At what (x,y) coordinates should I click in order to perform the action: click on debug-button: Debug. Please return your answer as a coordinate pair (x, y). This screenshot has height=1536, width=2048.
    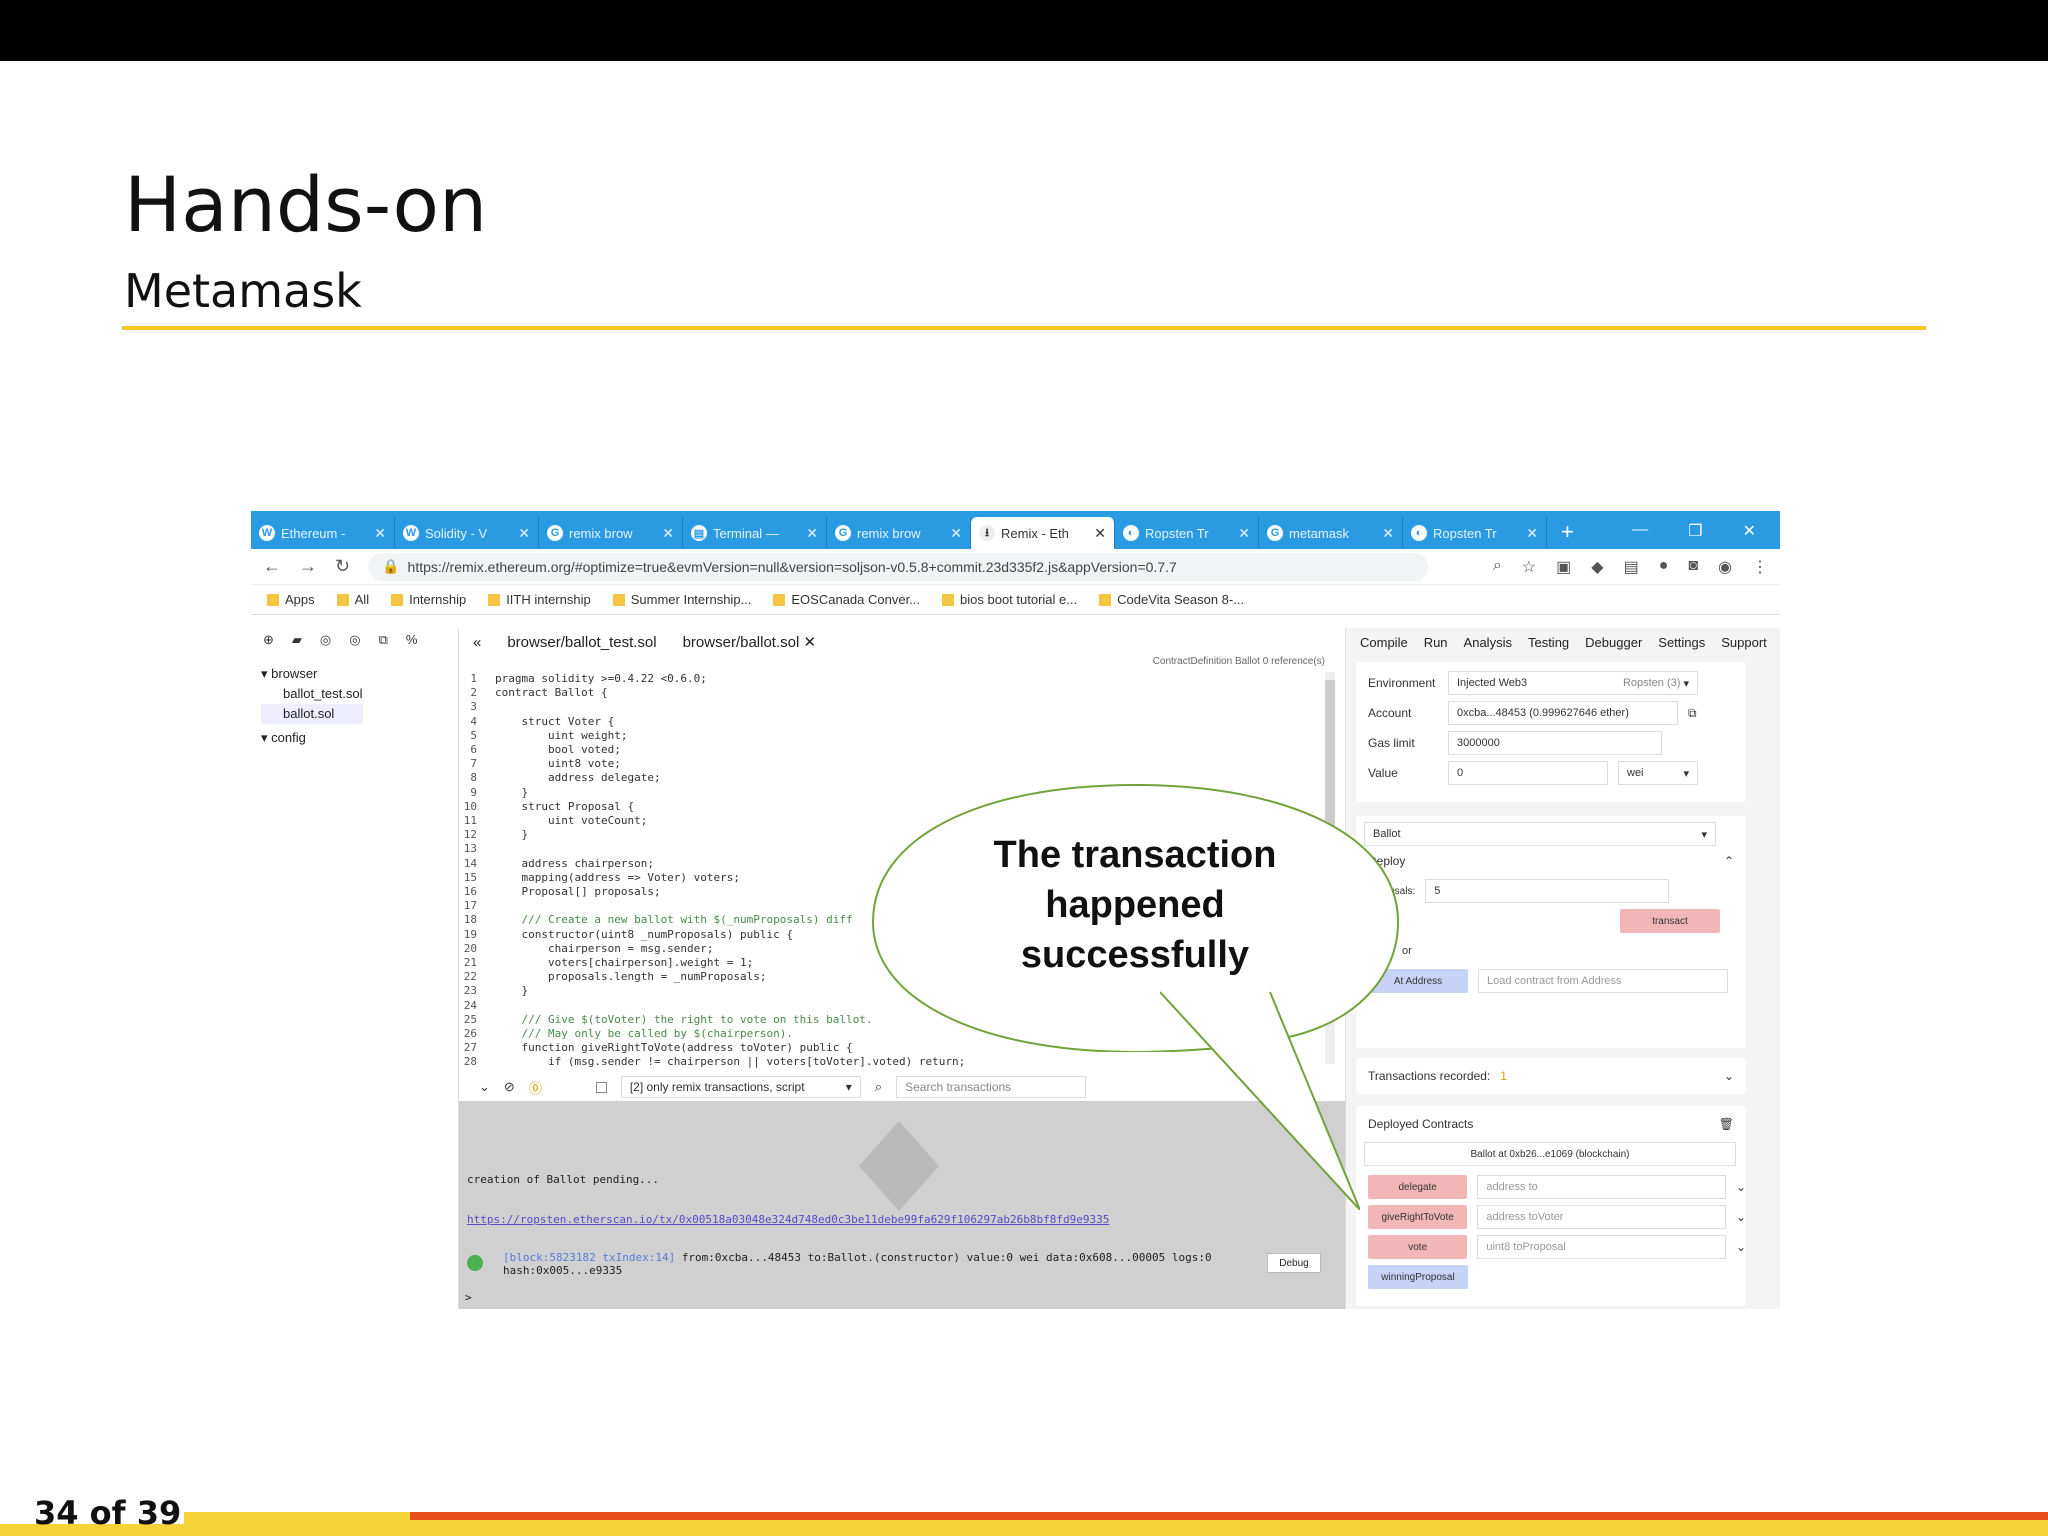
    Looking at the image, I should click on (1294, 1263).